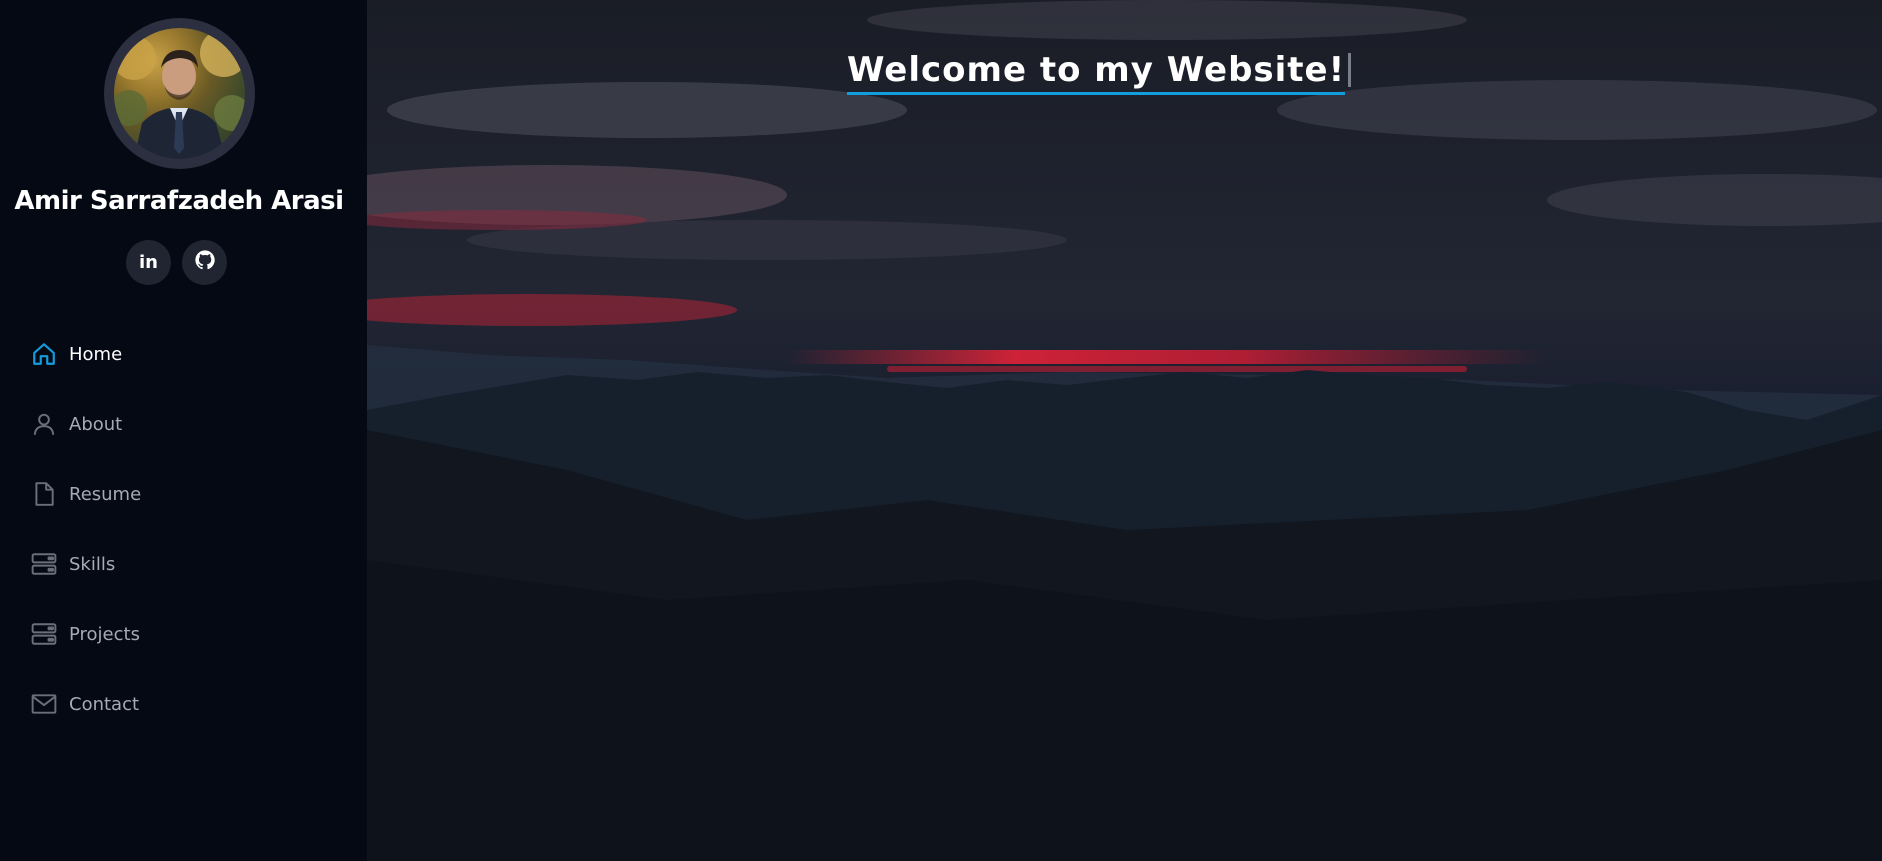  Describe the element at coordinates (96, 424) in the screenshot. I see `nav-label-about: About` at that location.